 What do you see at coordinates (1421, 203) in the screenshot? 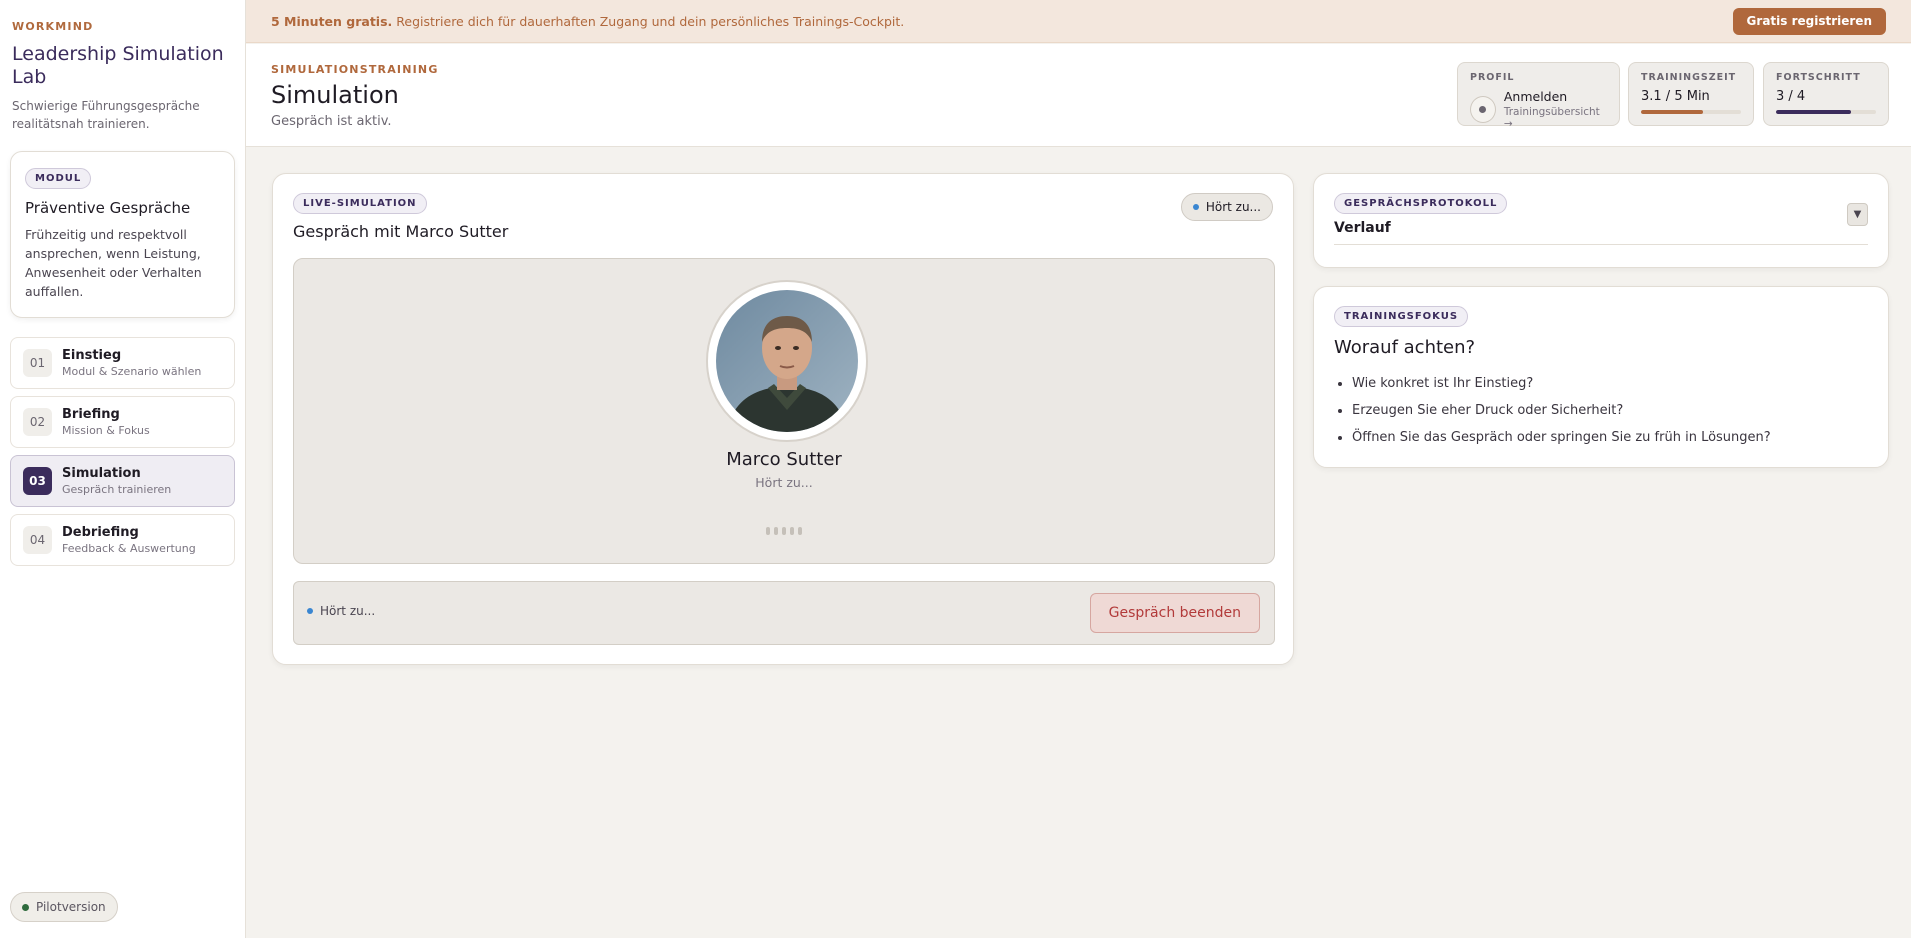
I see `protocol-badge: GESPRÄCHSPROTOKOLL` at bounding box center [1421, 203].